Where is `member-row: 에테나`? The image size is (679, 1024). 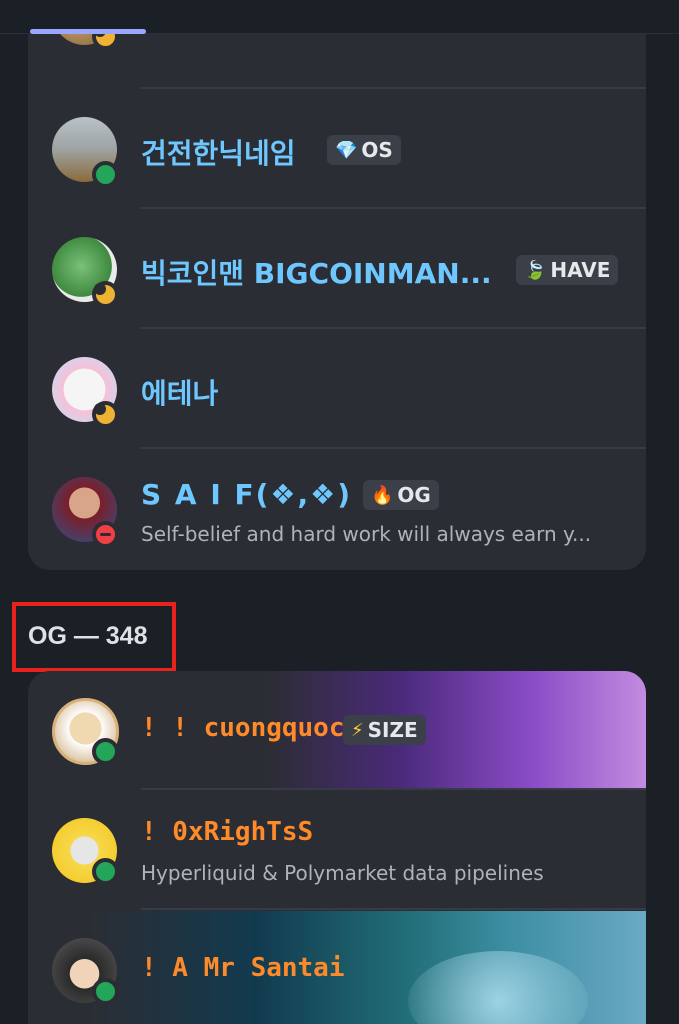
member-row: 에테나 is located at coordinates (337, 390).